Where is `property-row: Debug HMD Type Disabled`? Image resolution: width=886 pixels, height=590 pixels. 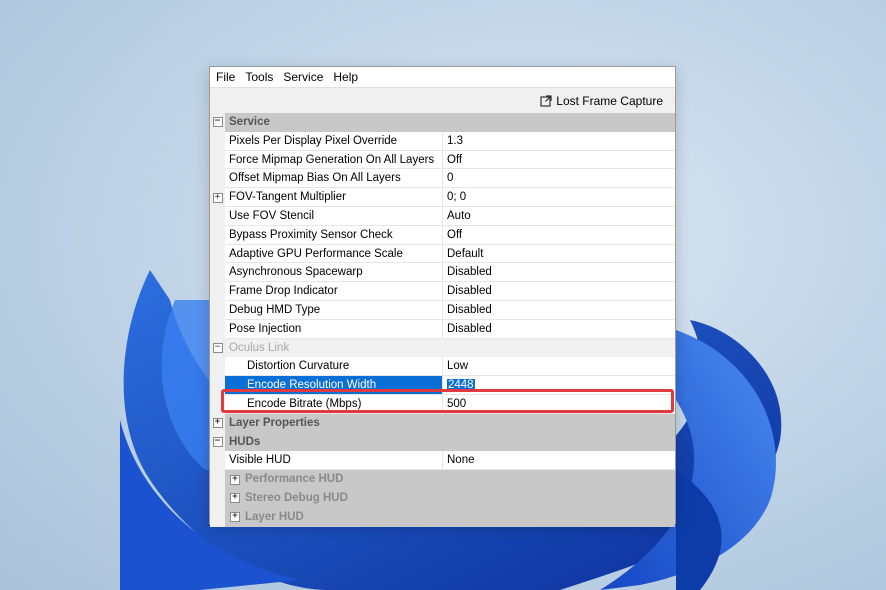 property-row: Debug HMD Type Disabled is located at coordinates (442, 310).